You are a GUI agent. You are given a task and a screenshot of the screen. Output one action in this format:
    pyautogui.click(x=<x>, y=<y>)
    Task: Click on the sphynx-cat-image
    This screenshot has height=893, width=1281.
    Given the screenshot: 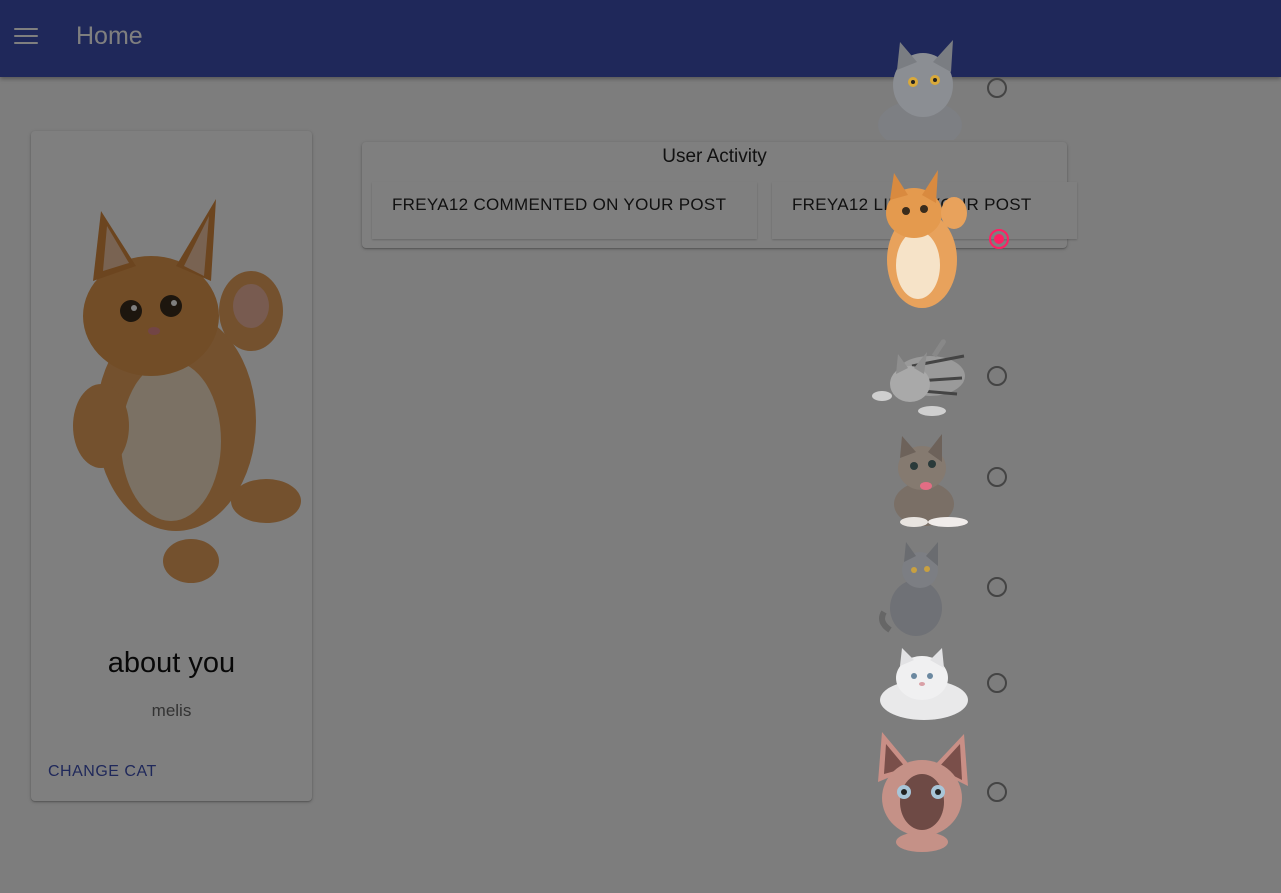 What is the action you would take?
    pyautogui.click(x=923, y=792)
    